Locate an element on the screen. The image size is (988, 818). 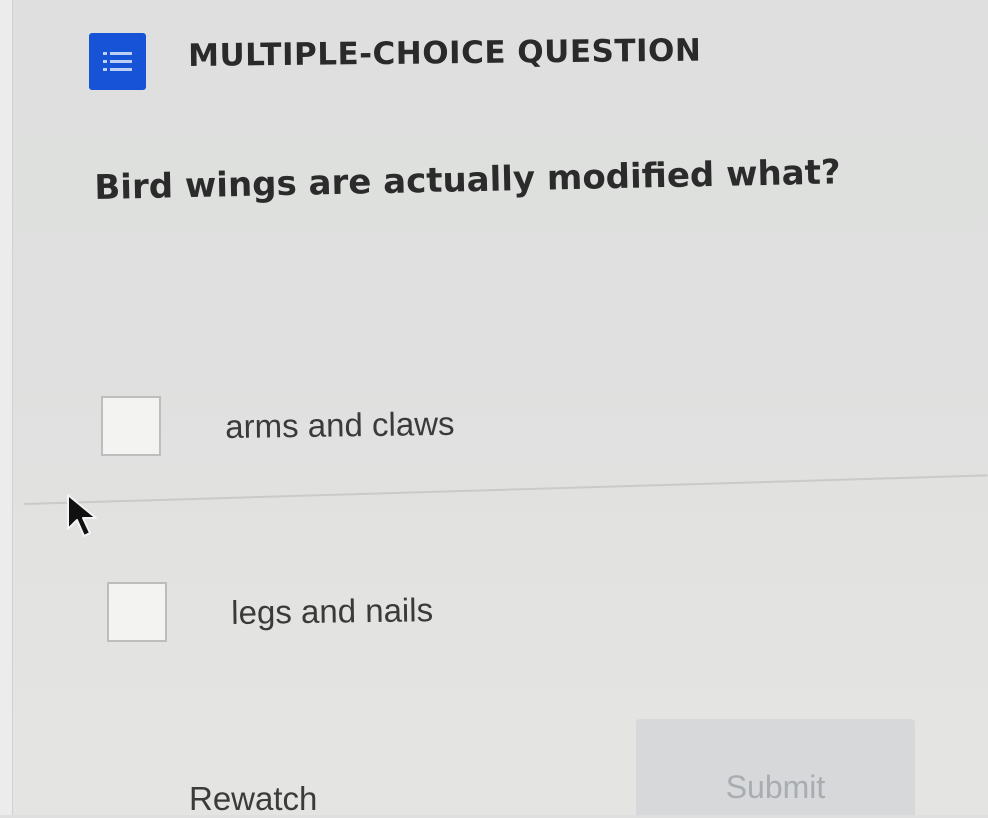
option-divider is located at coordinates (505, 489).